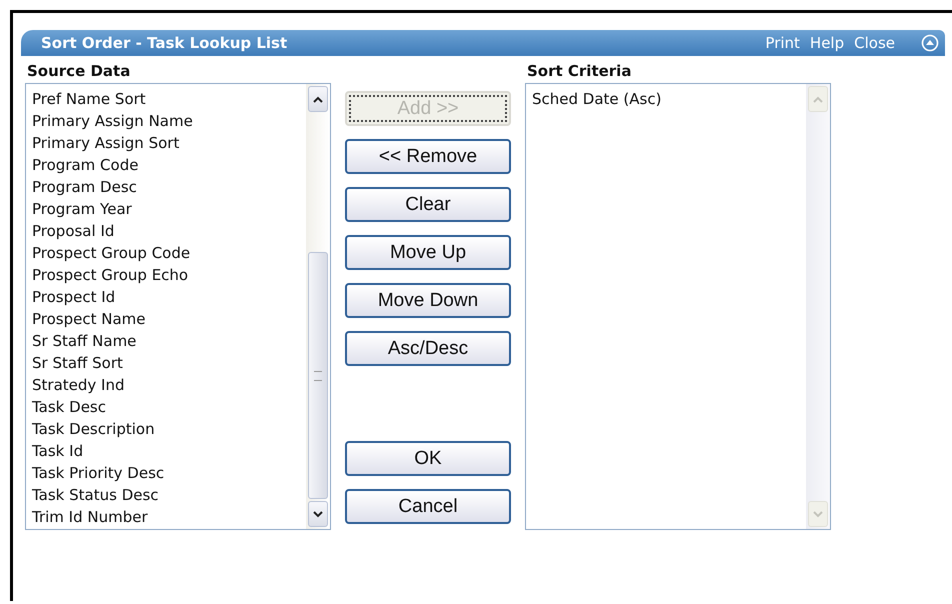 Image resolution: width=952 pixels, height=604 pixels. I want to click on button: << Remove, so click(428, 156).